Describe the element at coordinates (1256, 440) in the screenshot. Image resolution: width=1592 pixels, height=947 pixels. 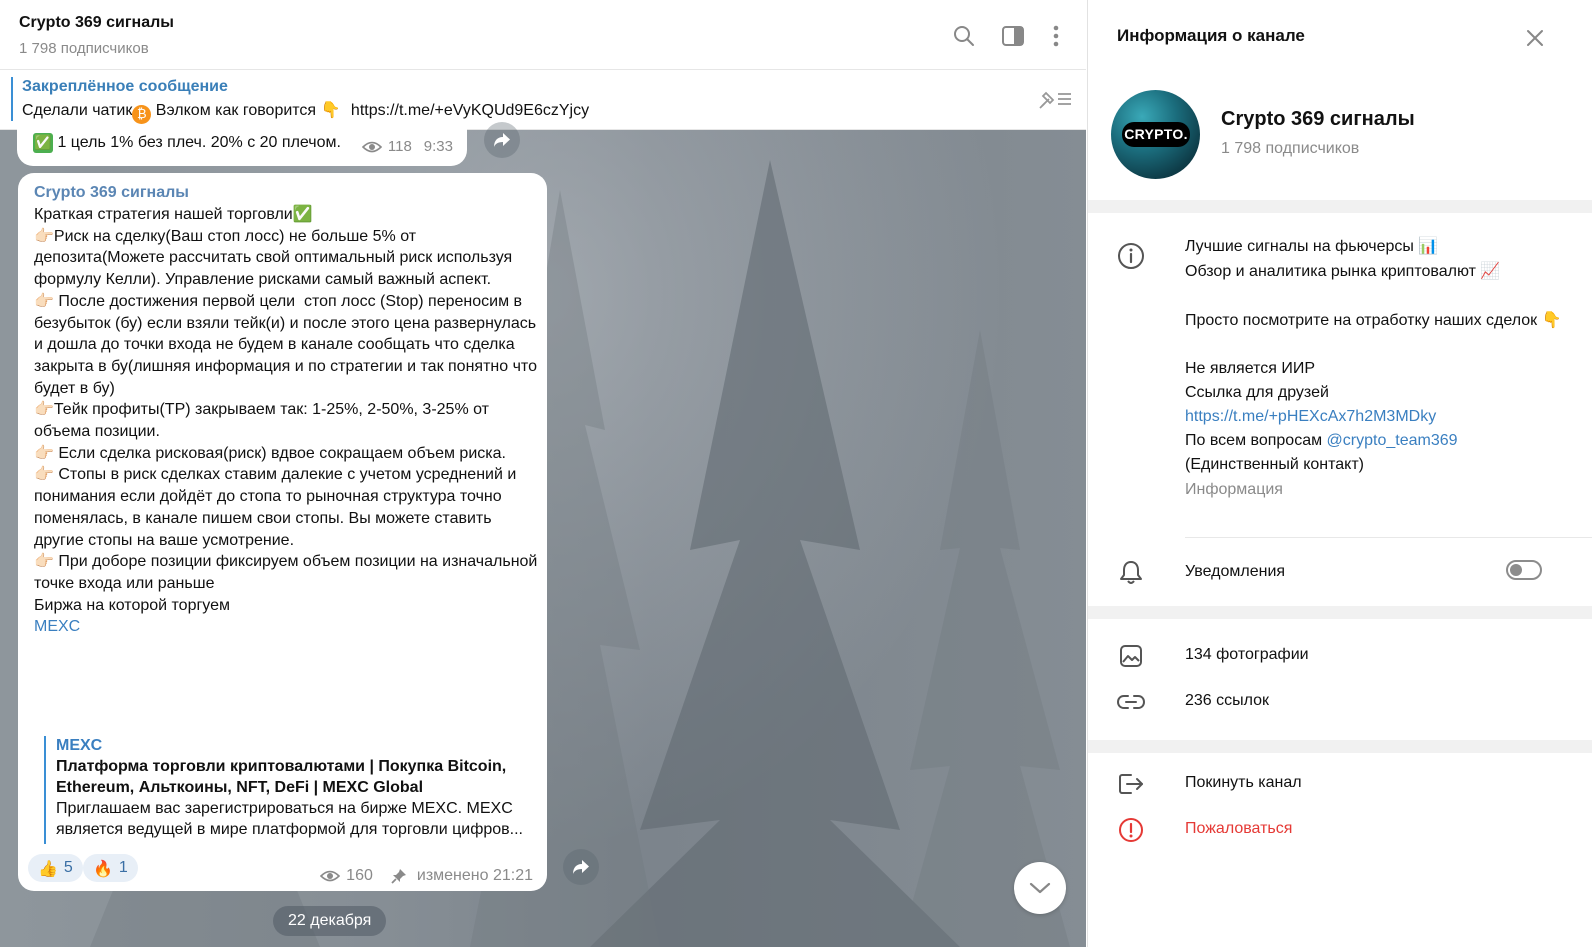
I see `contact-prefix: По всем вопросам` at that location.